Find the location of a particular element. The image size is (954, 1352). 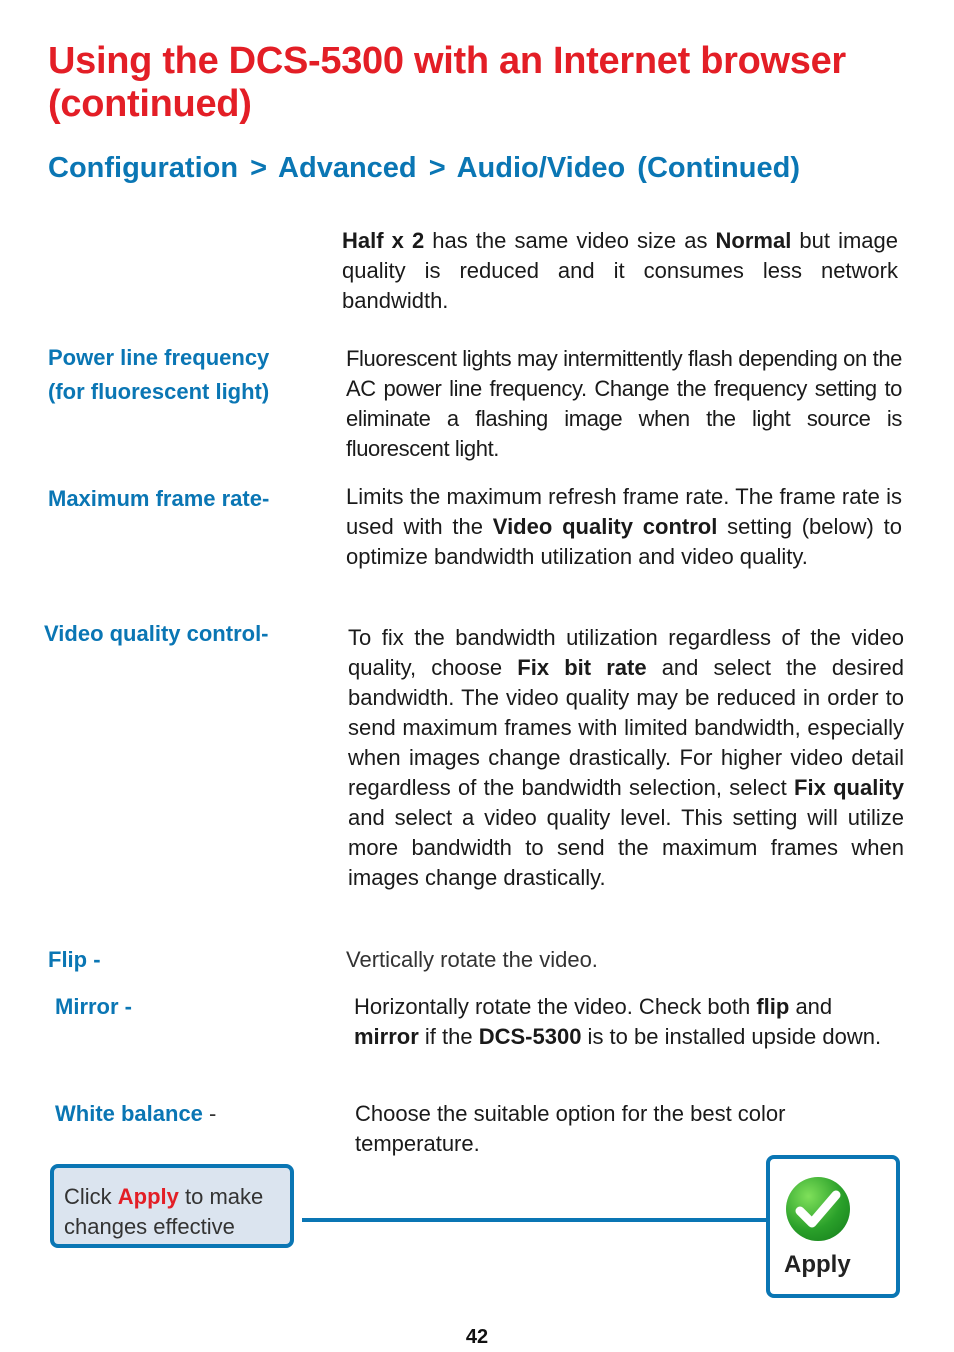

white-balance-label: White balance - is located at coordinates (135, 1114).